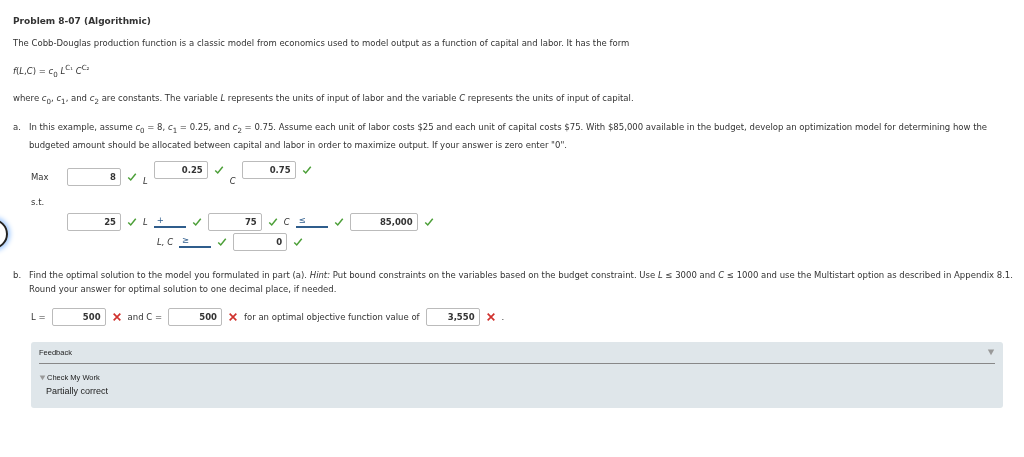  Describe the element at coordinates (77, 390) in the screenshot. I see `result-text: Partially correct` at that location.